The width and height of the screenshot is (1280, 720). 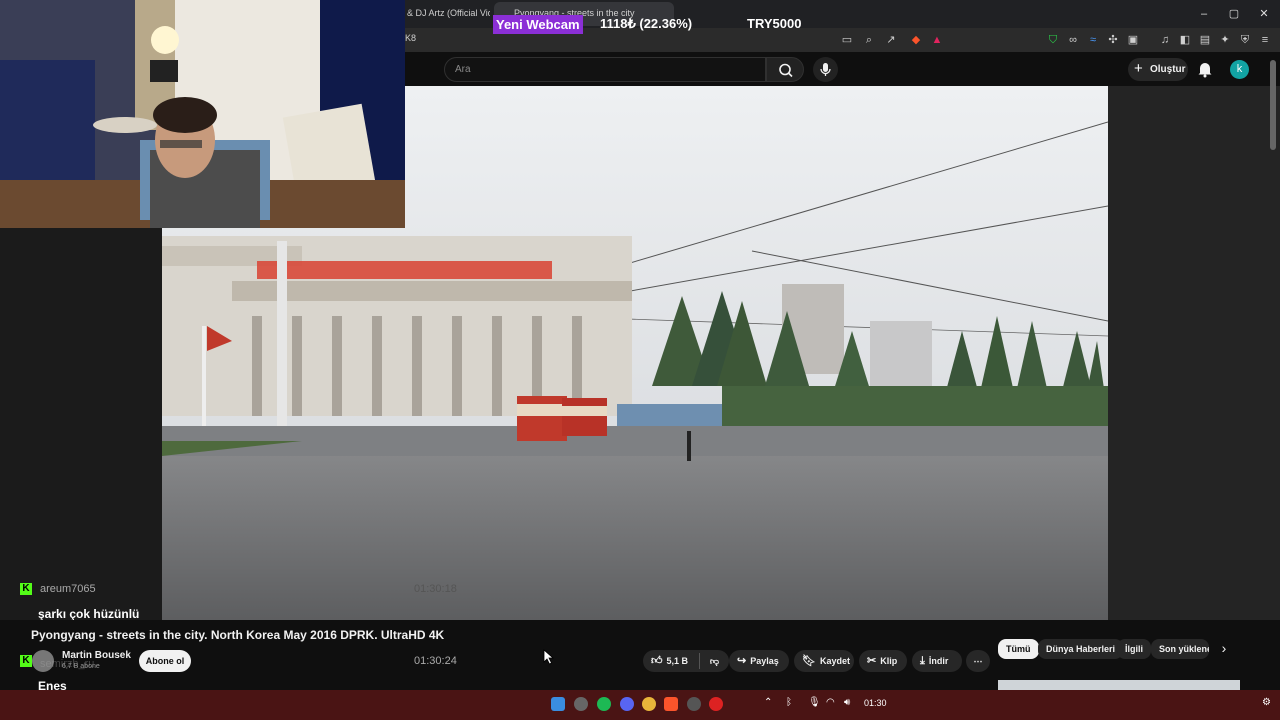 I want to click on zoom-icon: ⌕, so click(x=869, y=40).